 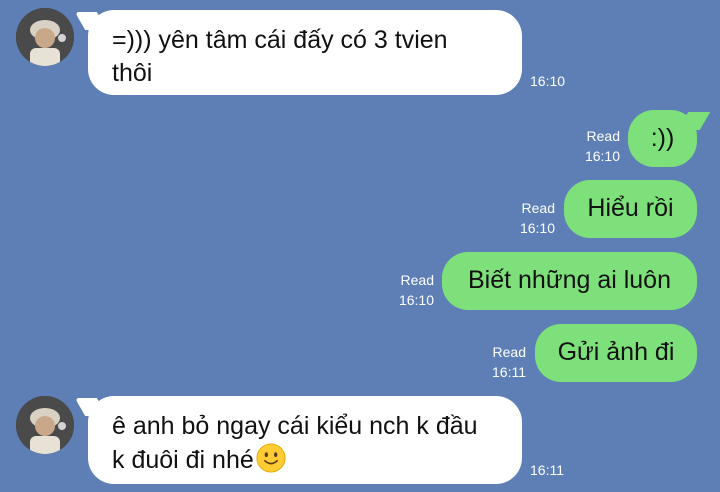 I want to click on outgoing-message-bubble: Biết những ai luôn, so click(x=569, y=281).